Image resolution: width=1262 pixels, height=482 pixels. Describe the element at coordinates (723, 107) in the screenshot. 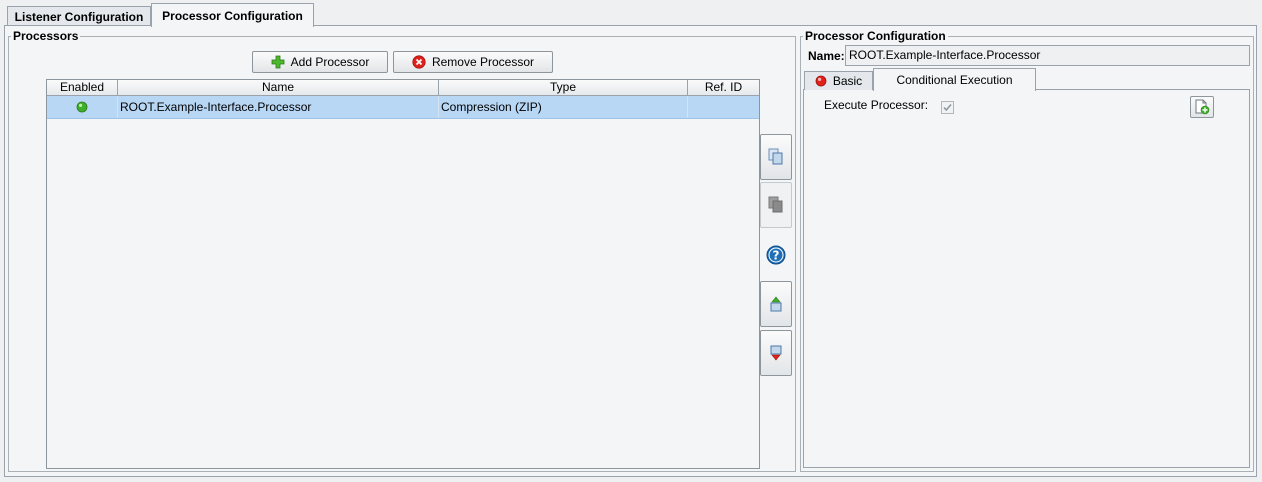

I see `ref-id-cell` at that location.